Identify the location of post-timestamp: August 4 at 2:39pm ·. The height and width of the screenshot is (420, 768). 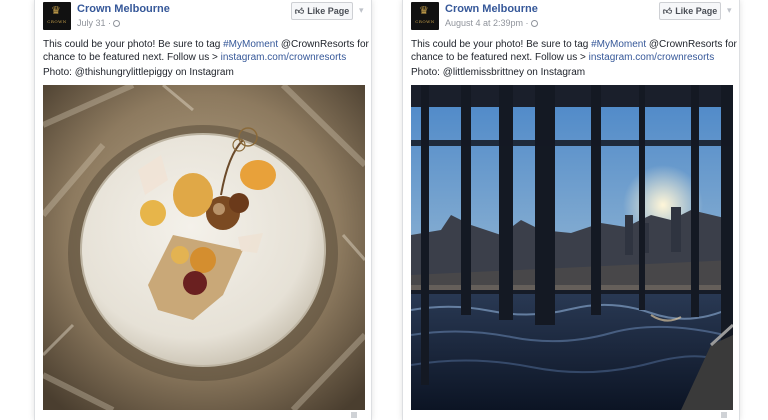
(491, 23).